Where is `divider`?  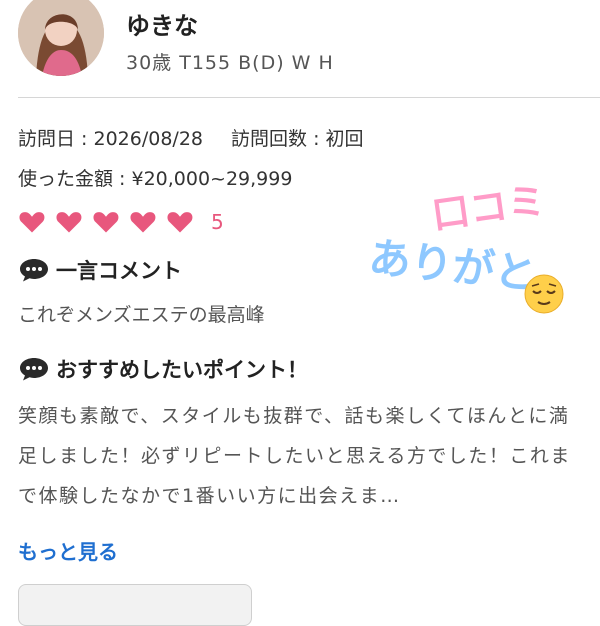 divider is located at coordinates (309, 97).